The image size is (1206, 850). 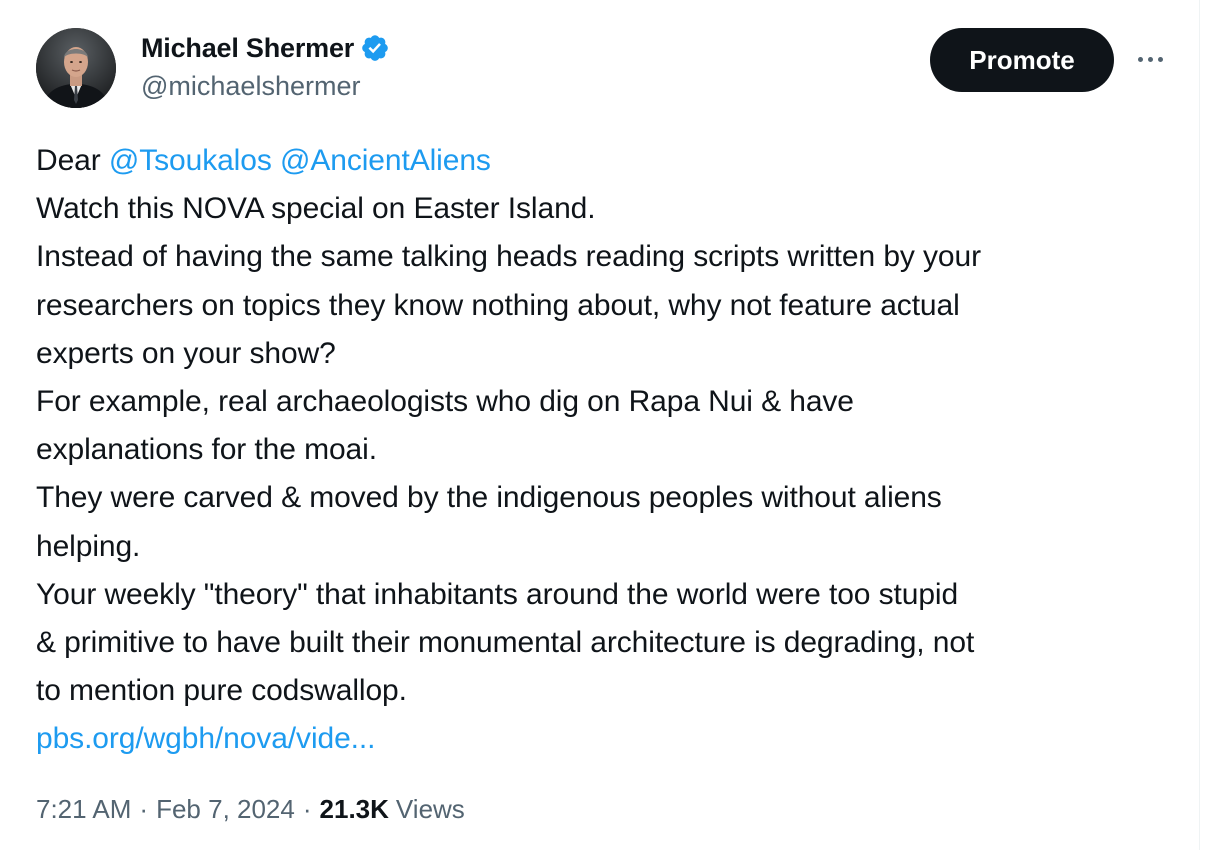 I want to click on mention-tsoukalos: @Tsoukalos, so click(x=190, y=160).